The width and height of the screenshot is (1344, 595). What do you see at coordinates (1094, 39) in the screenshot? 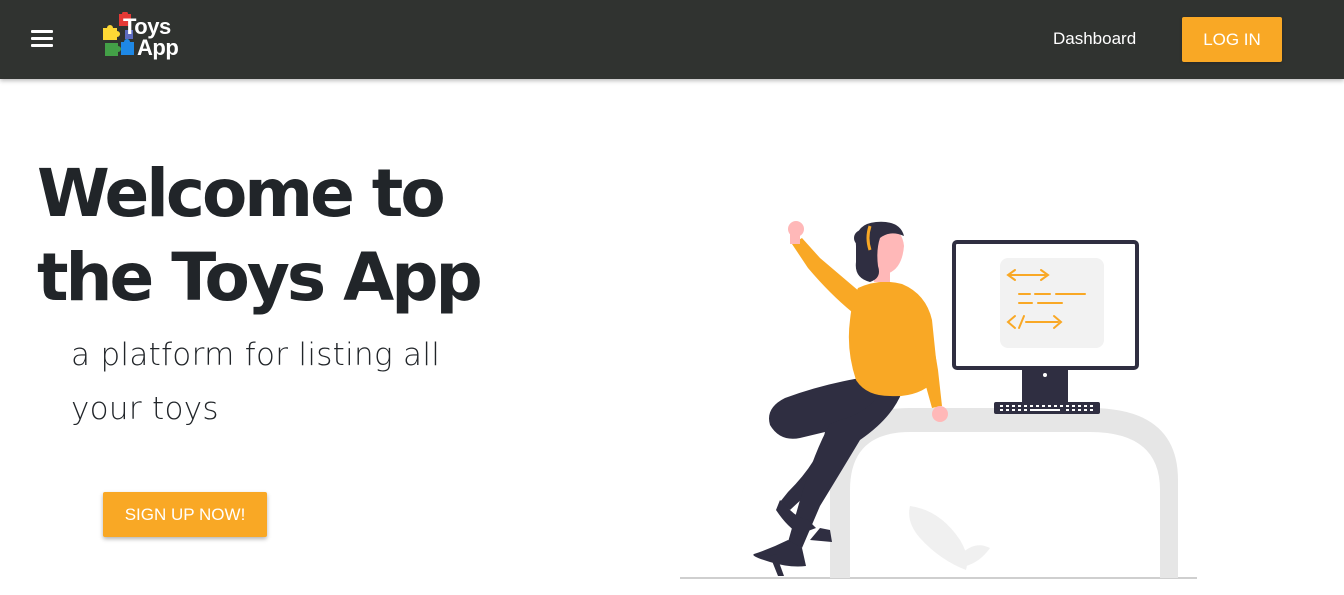
I see `nav-link-dashboard: Dashboard` at bounding box center [1094, 39].